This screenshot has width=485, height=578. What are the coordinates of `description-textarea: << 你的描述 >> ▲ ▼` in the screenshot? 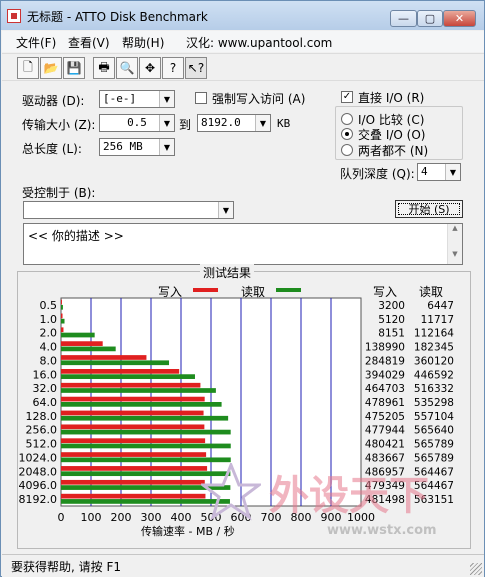 It's located at (243, 244).